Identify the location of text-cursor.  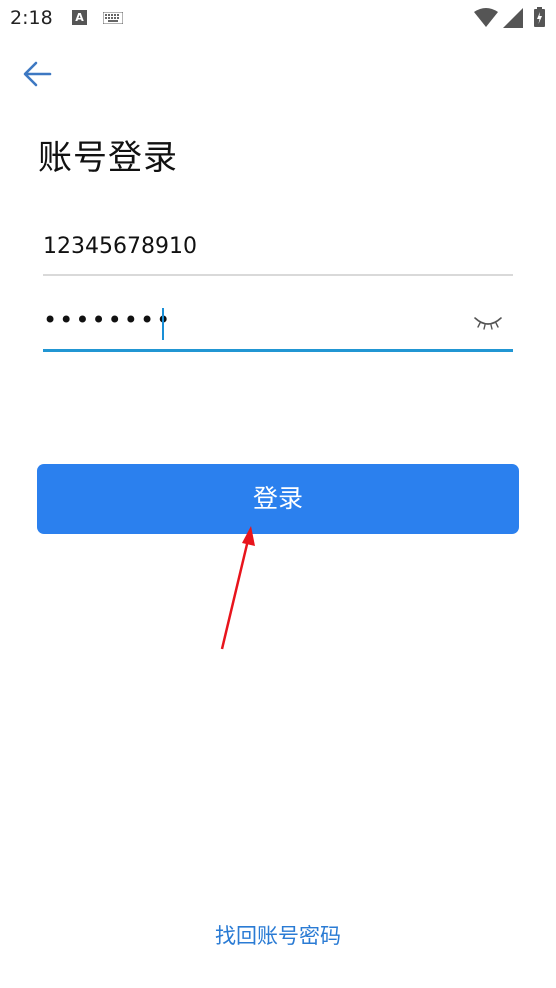
(163, 324).